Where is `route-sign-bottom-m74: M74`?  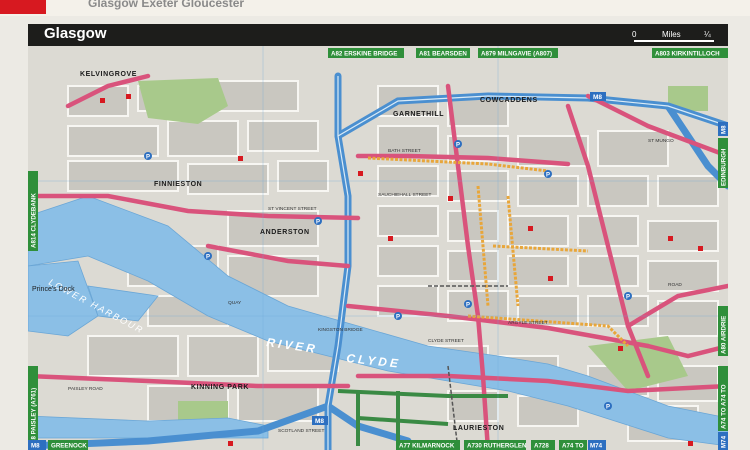 route-sign-bottom-m74: M74 is located at coordinates (597, 445).